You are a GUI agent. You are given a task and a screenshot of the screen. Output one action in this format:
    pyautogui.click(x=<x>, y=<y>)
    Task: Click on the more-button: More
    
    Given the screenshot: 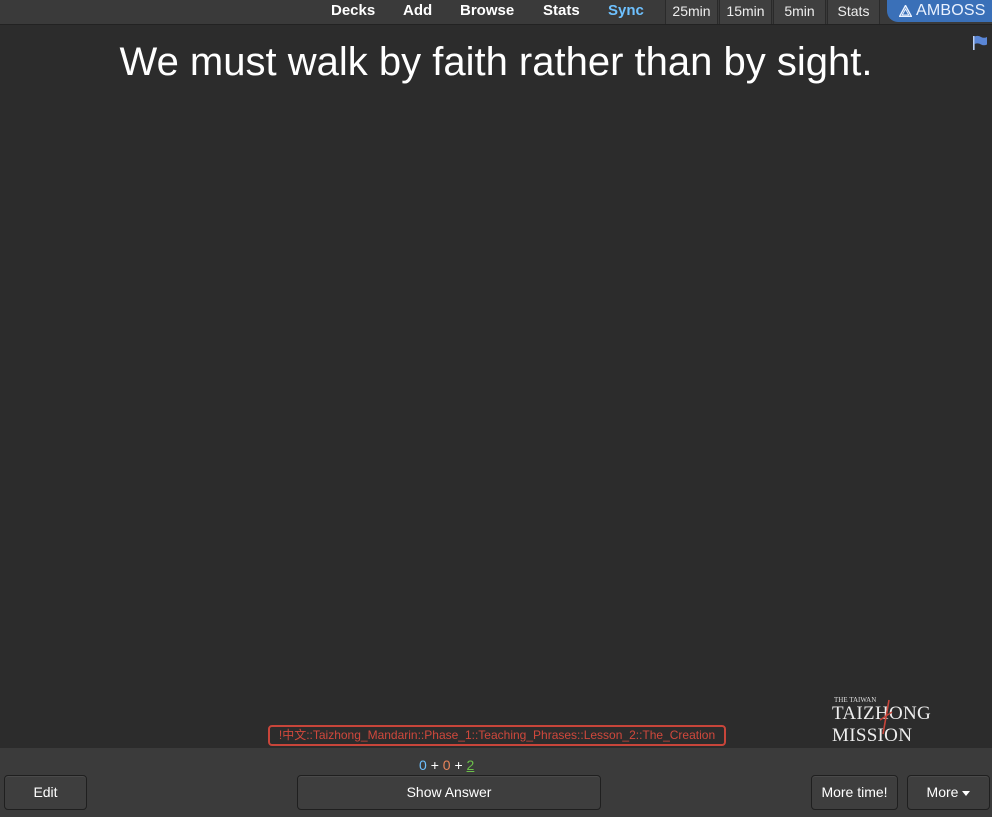 What is the action you would take?
    pyautogui.click(x=948, y=792)
    